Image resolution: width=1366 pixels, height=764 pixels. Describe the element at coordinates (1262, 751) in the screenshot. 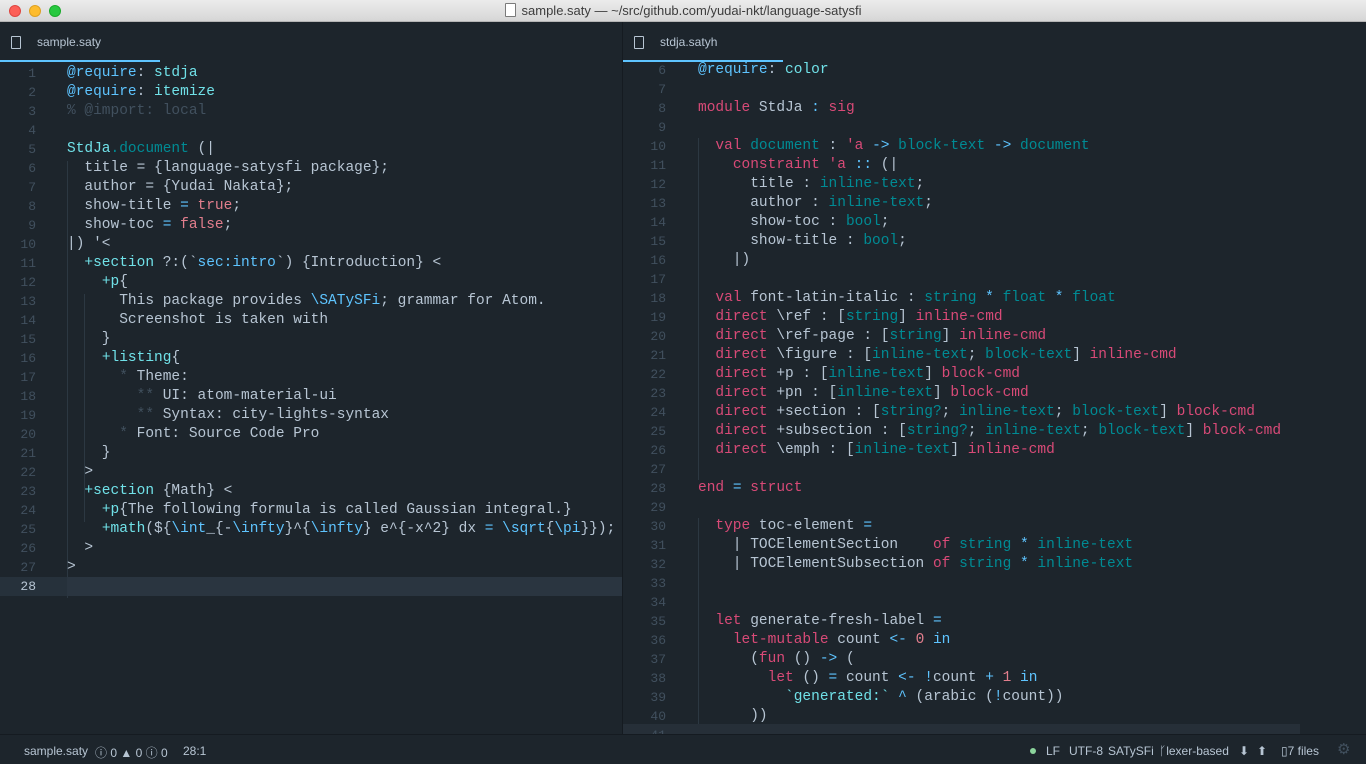

I see `push-icon: ⬆` at that location.